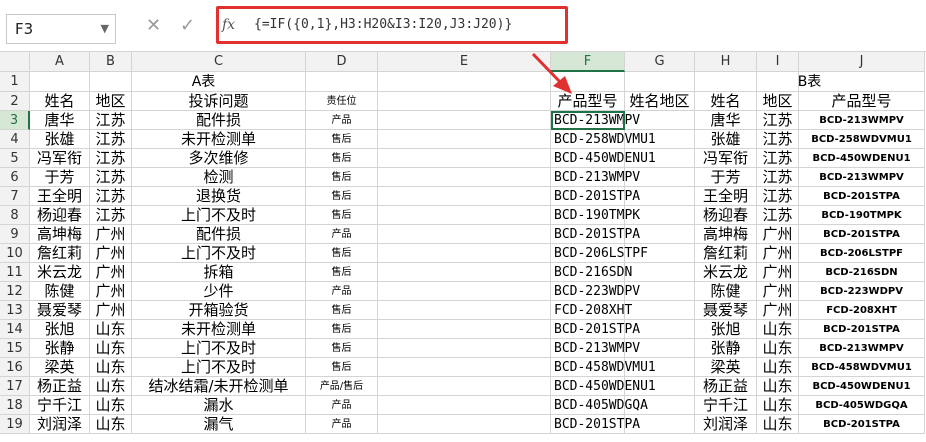 The image size is (926, 442). What do you see at coordinates (342, 386) in the screenshot?
I see `table-a-cell: 产品/售后` at bounding box center [342, 386].